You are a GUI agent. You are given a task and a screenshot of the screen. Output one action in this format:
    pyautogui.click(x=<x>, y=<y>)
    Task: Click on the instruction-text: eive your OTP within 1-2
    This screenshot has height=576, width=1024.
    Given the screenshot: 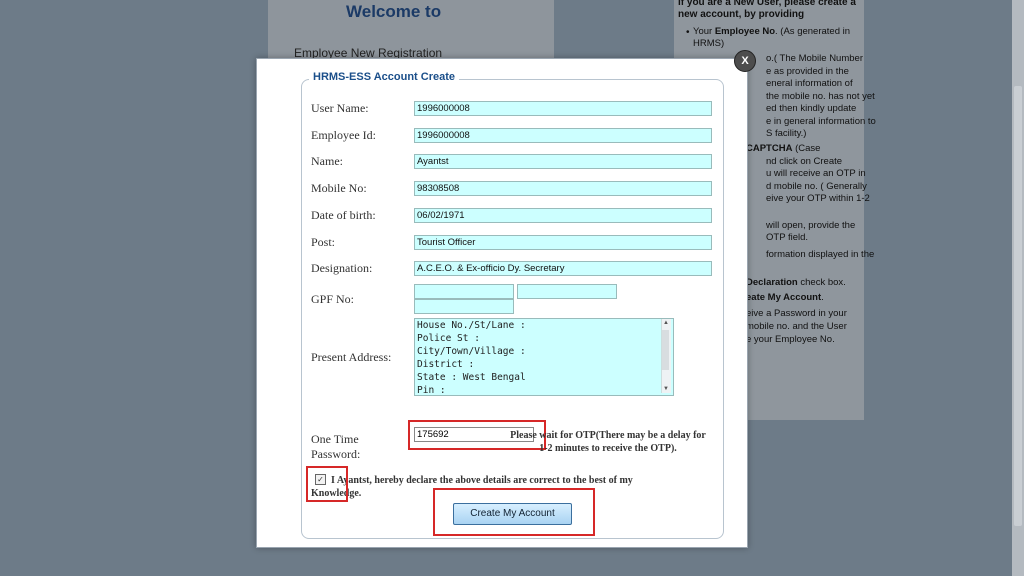 What is the action you would take?
    pyautogui.click(x=818, y=198)
    